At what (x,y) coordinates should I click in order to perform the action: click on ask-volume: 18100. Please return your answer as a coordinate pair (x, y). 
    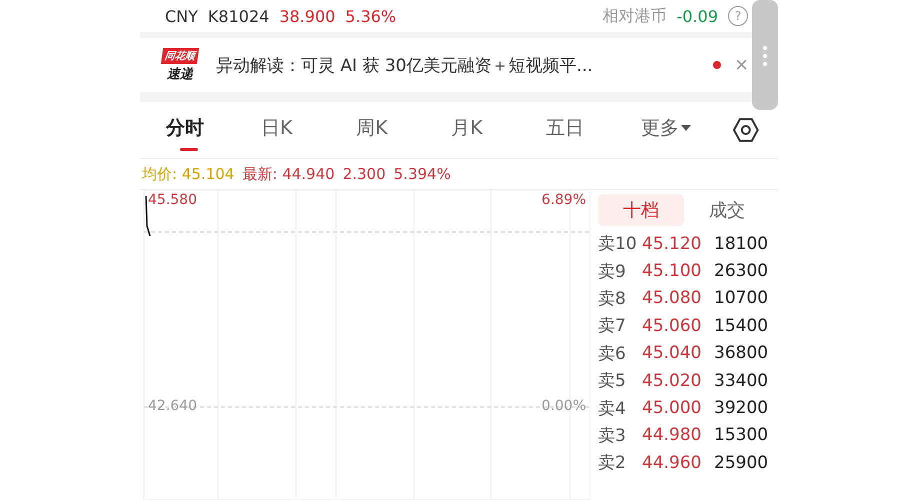
    Looking at the image, I should click on (742, 244).